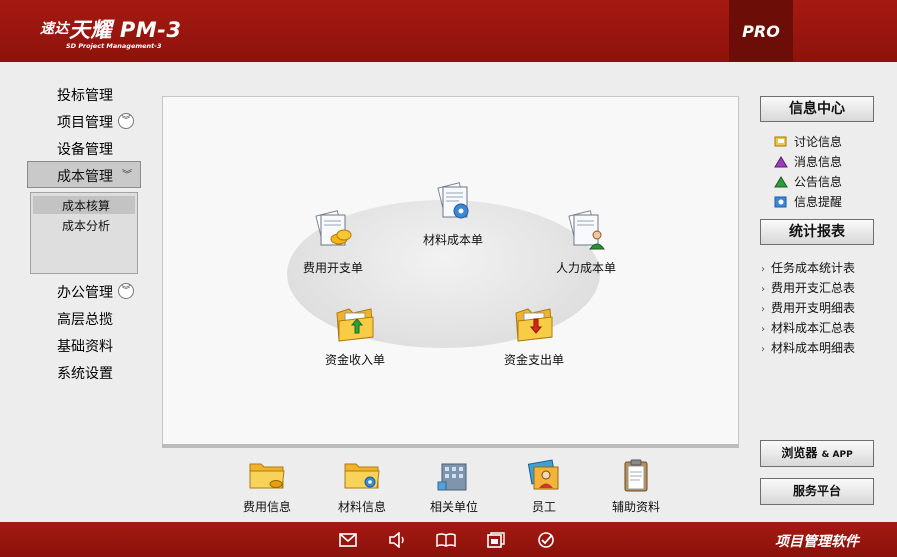 The height and width of the screenshot is (557, 897). What do you see at coordinates (85, 149) in the screenshot?
I see `sidebar-item-equipment: 设备管理` at bounding box center [85, 149].